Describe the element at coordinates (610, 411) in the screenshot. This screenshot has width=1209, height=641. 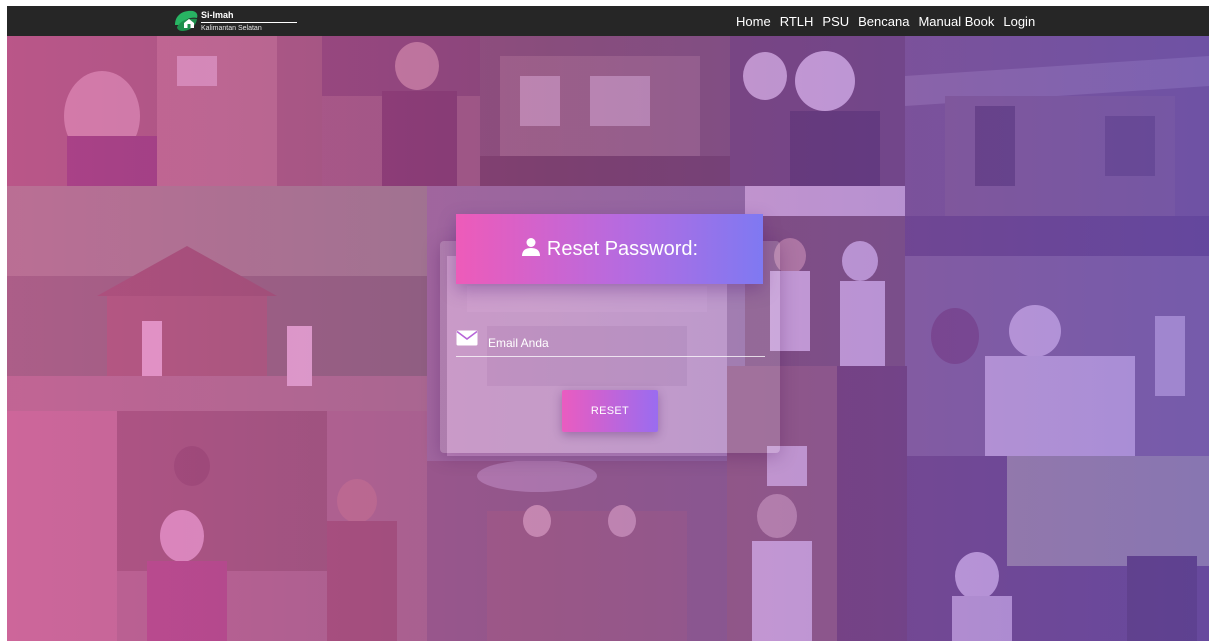
I see `reset-button: RESET` at that location.